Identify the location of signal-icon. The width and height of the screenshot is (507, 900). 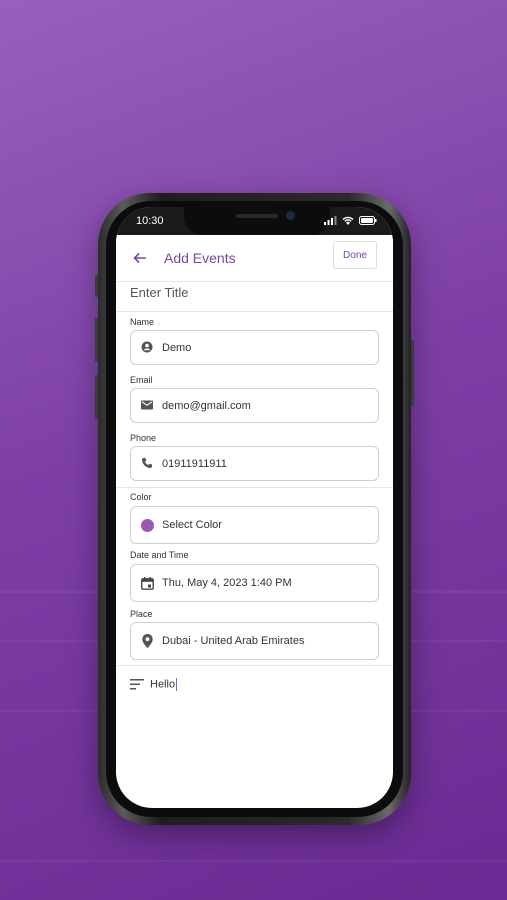
(330, 220).